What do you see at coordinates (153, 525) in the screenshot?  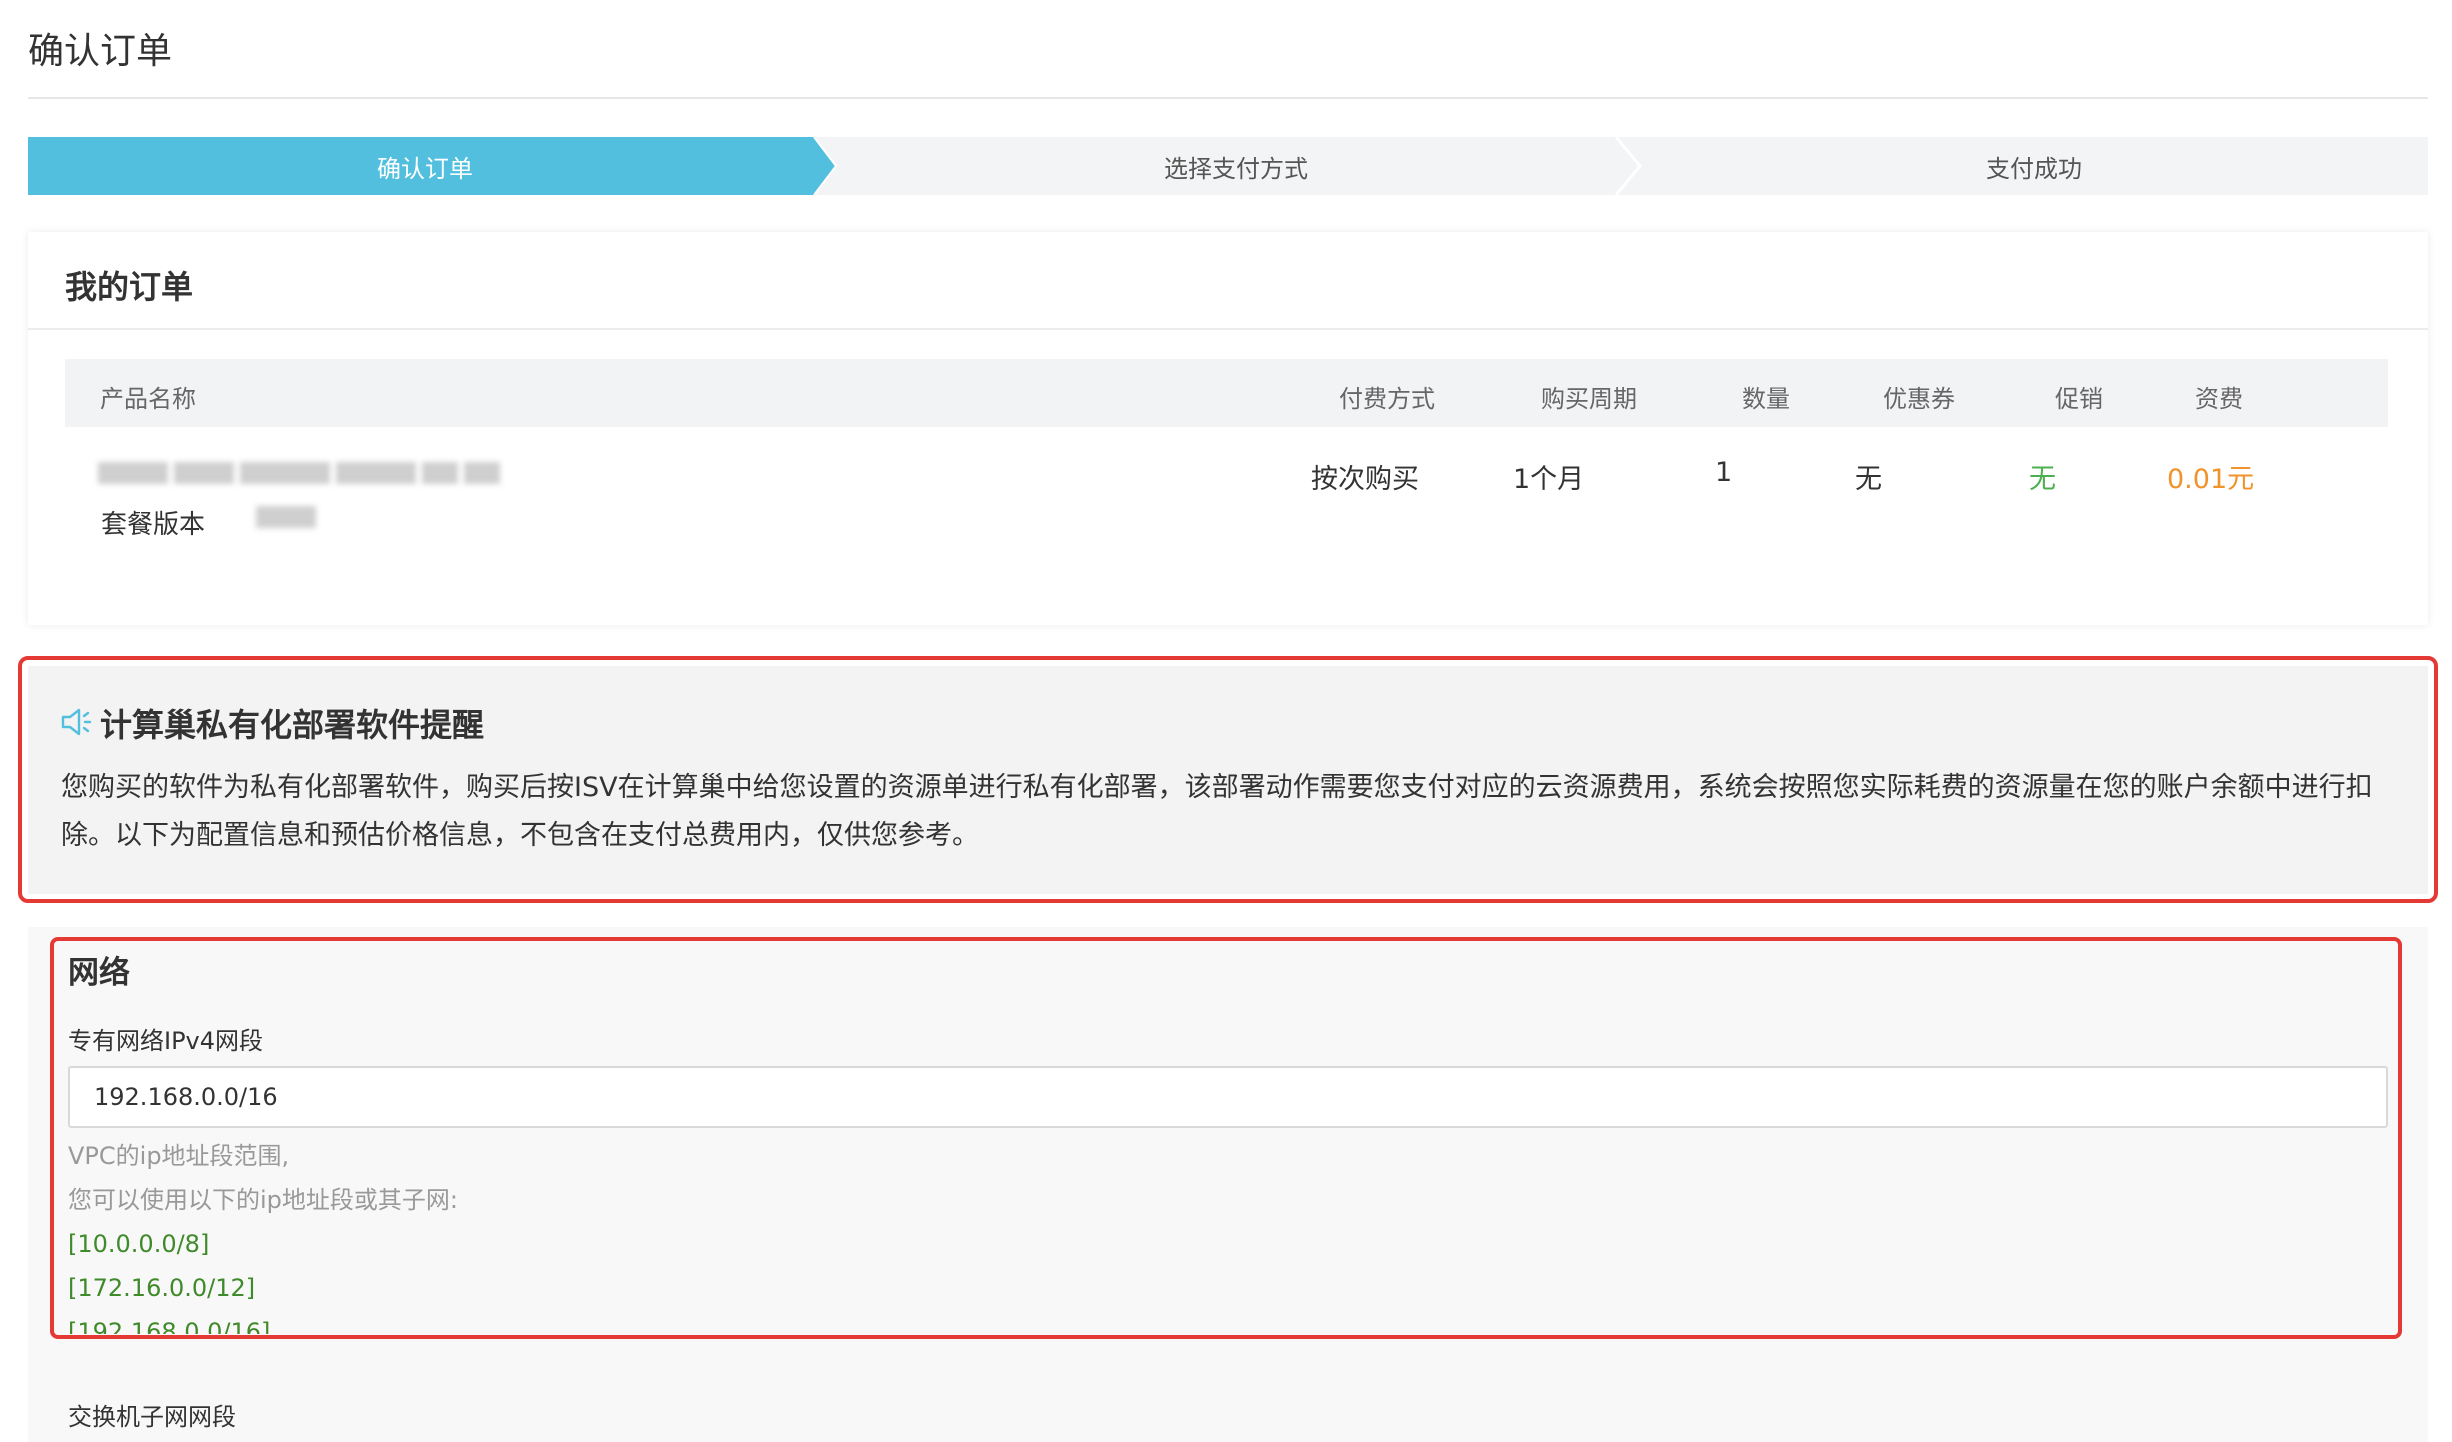 I see `product-package-label: 套餐版本` at bounding box center [153, 525].